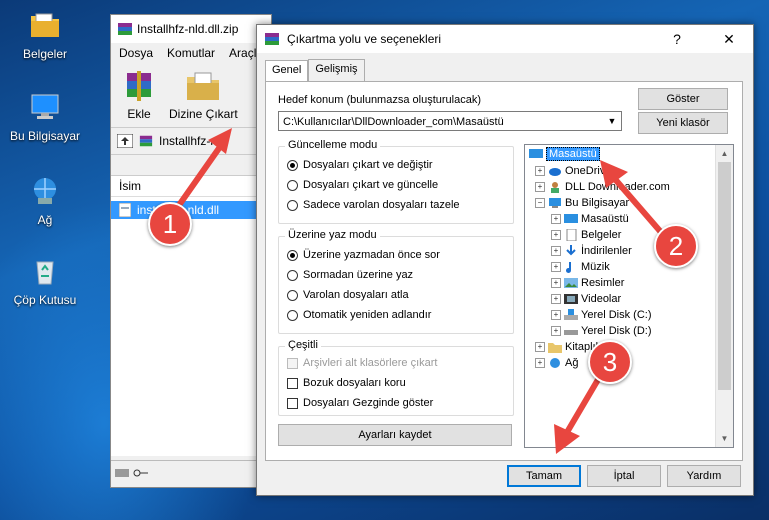 This screenshot has width=769, height=520. Describe the element at coordinates (170, 224) in the screenshot. I see `annotation-badge-1: 1` at that location.